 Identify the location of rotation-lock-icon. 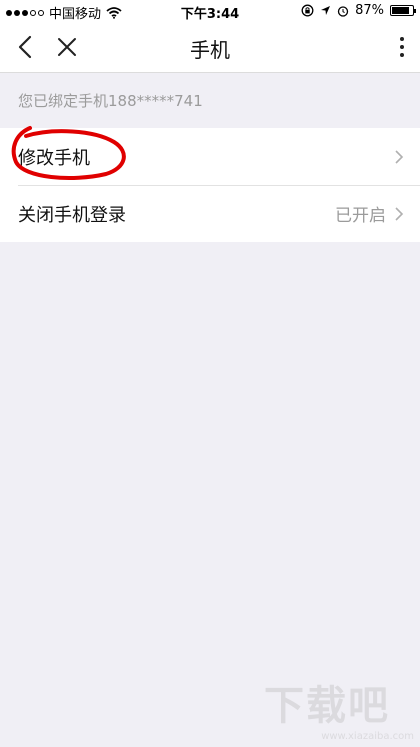
(307, 10).